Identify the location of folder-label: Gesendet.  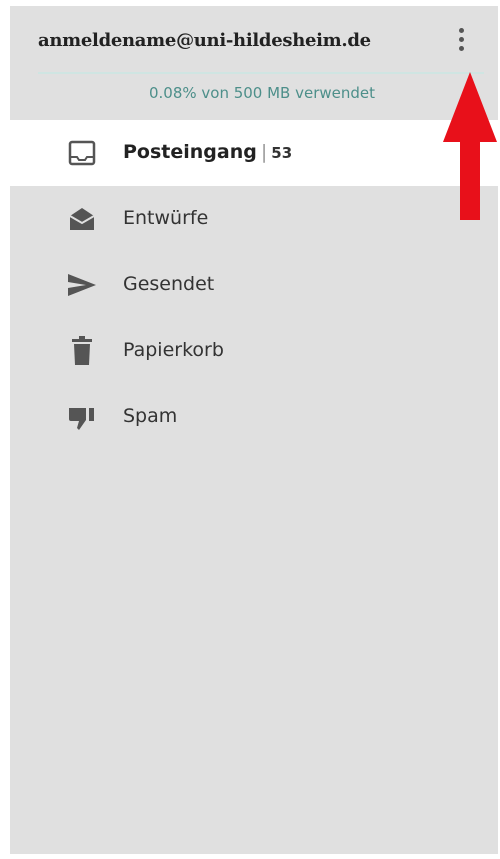
(169, 284).